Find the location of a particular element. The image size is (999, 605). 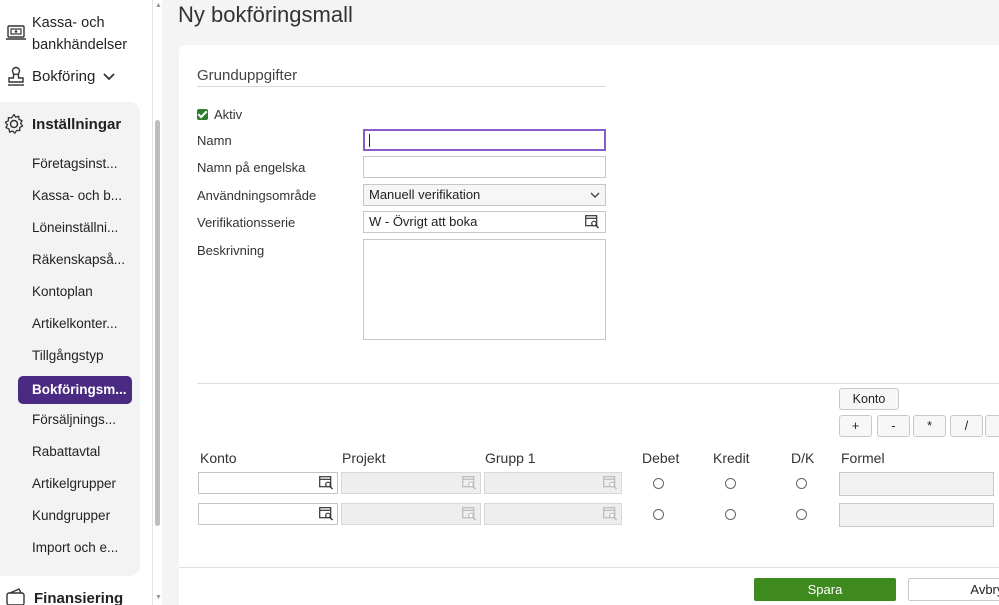

anvandningsomrade-label: Användningsområde is located at coordinates (257, 195).